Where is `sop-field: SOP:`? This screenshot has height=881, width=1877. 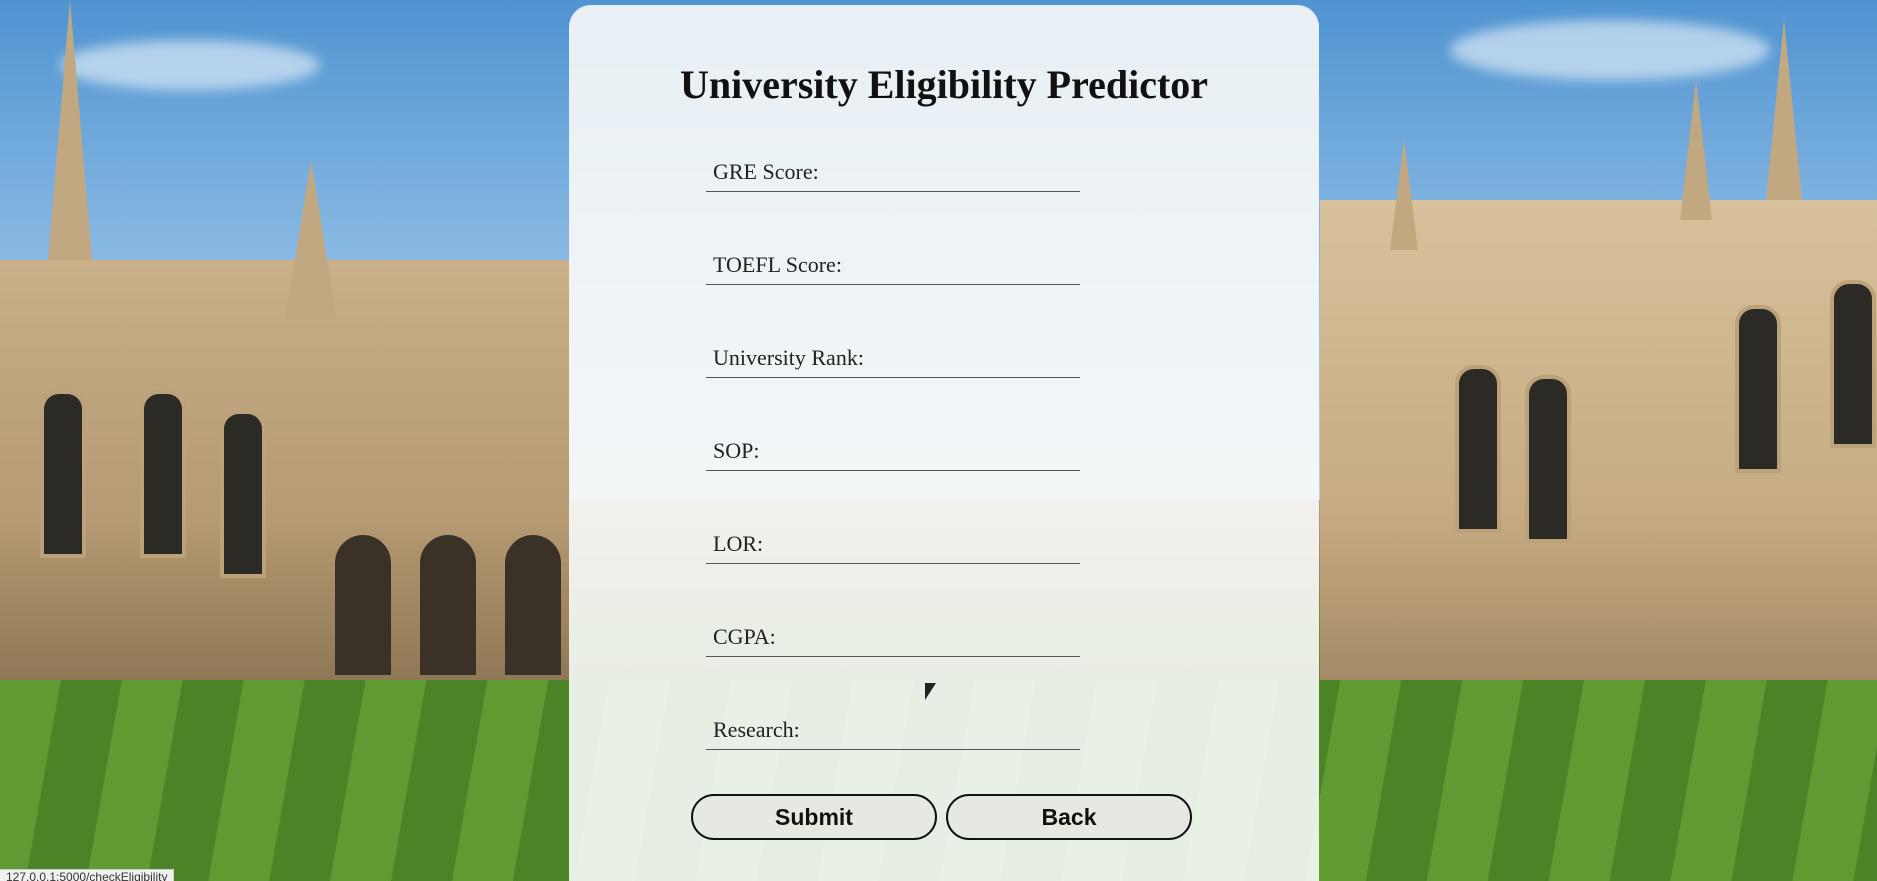 sop-field: SOP: is located at coordinates (893, 451).